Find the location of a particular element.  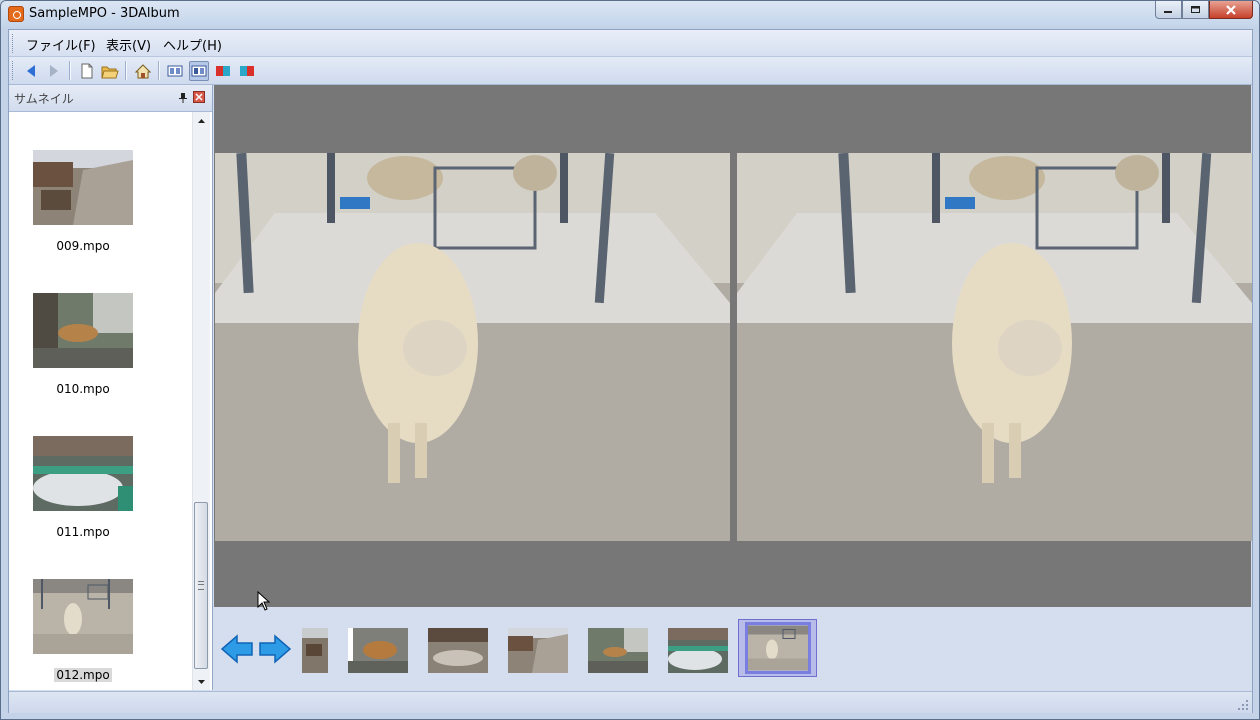

back-icon is located at coordinates (31, 71).